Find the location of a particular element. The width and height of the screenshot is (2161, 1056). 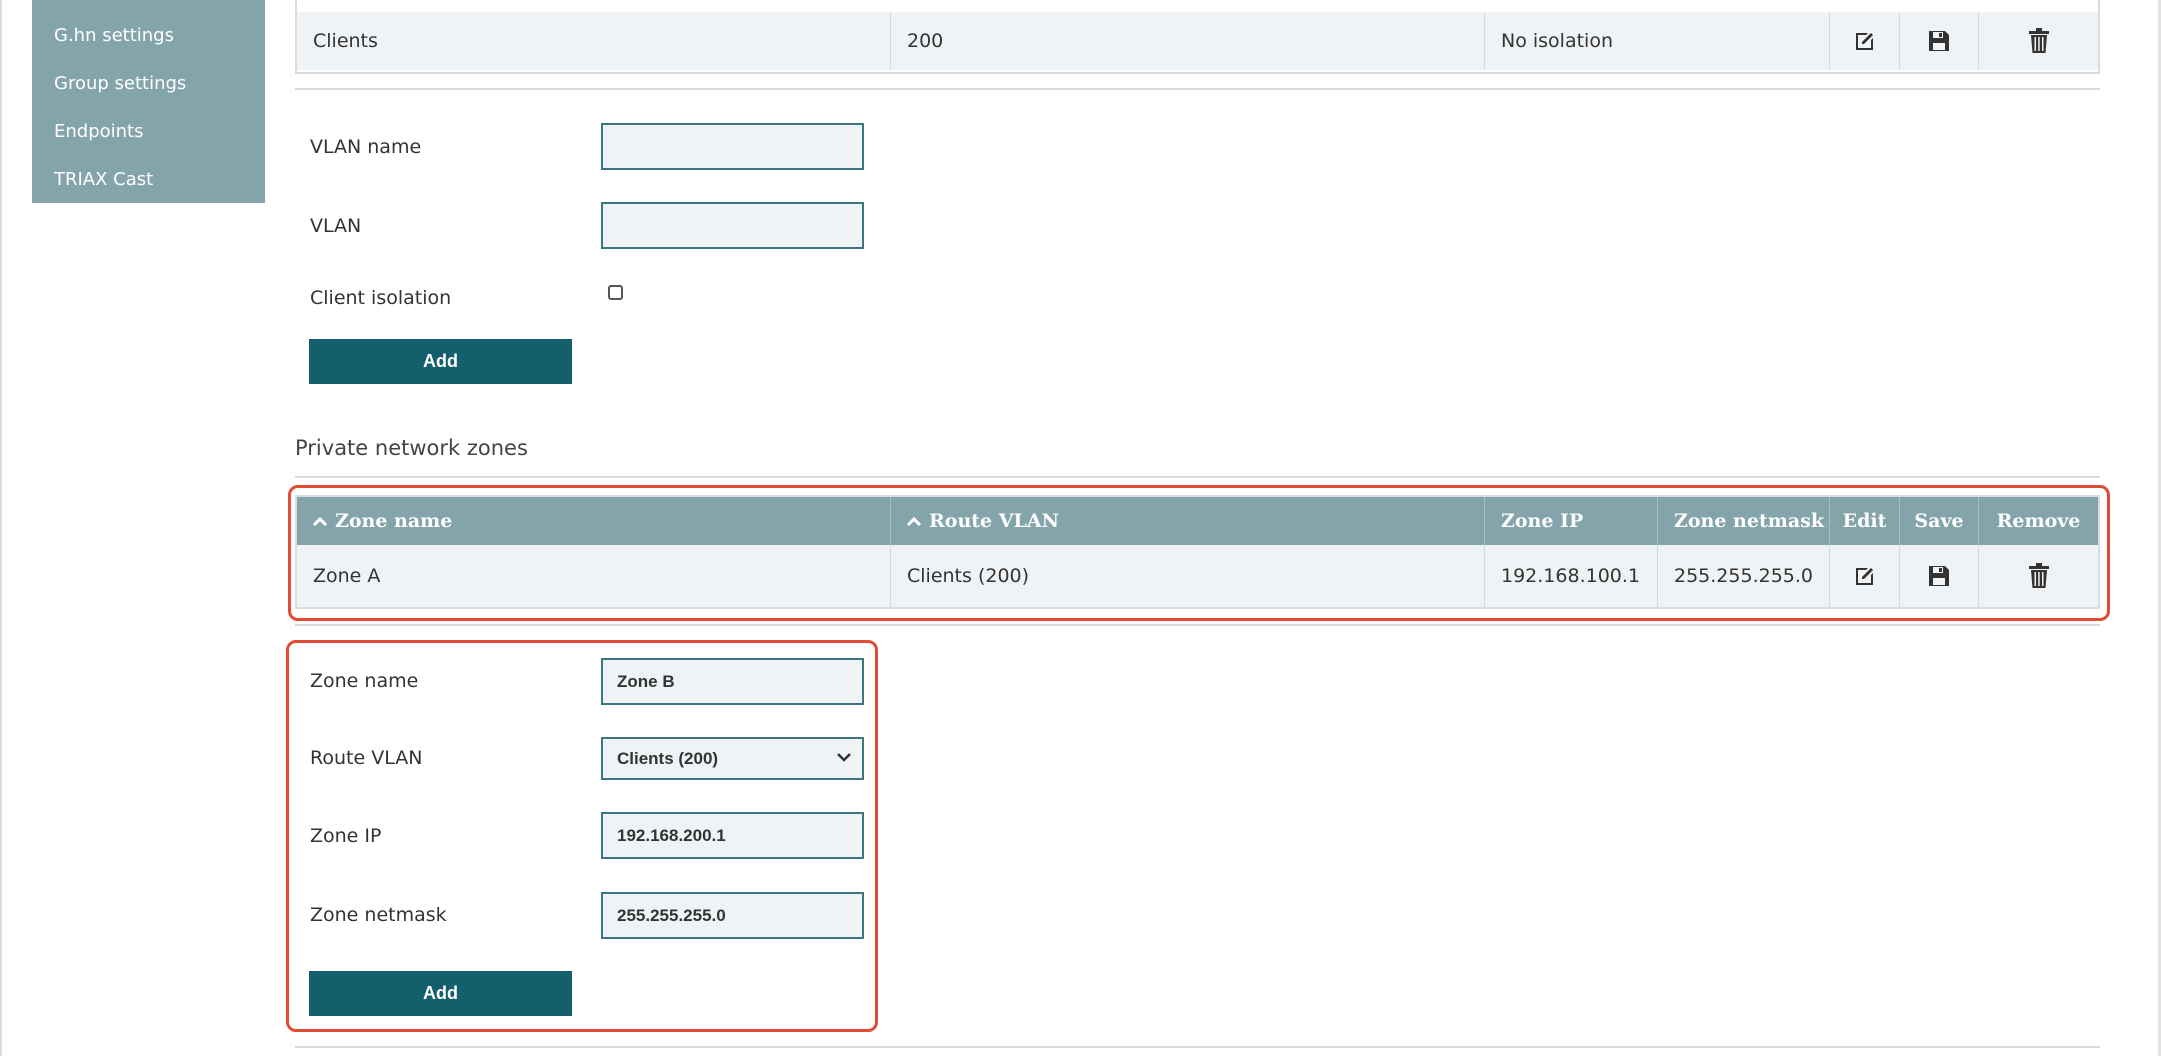

add-zone-button: Add is located at coordinates (440, 993).